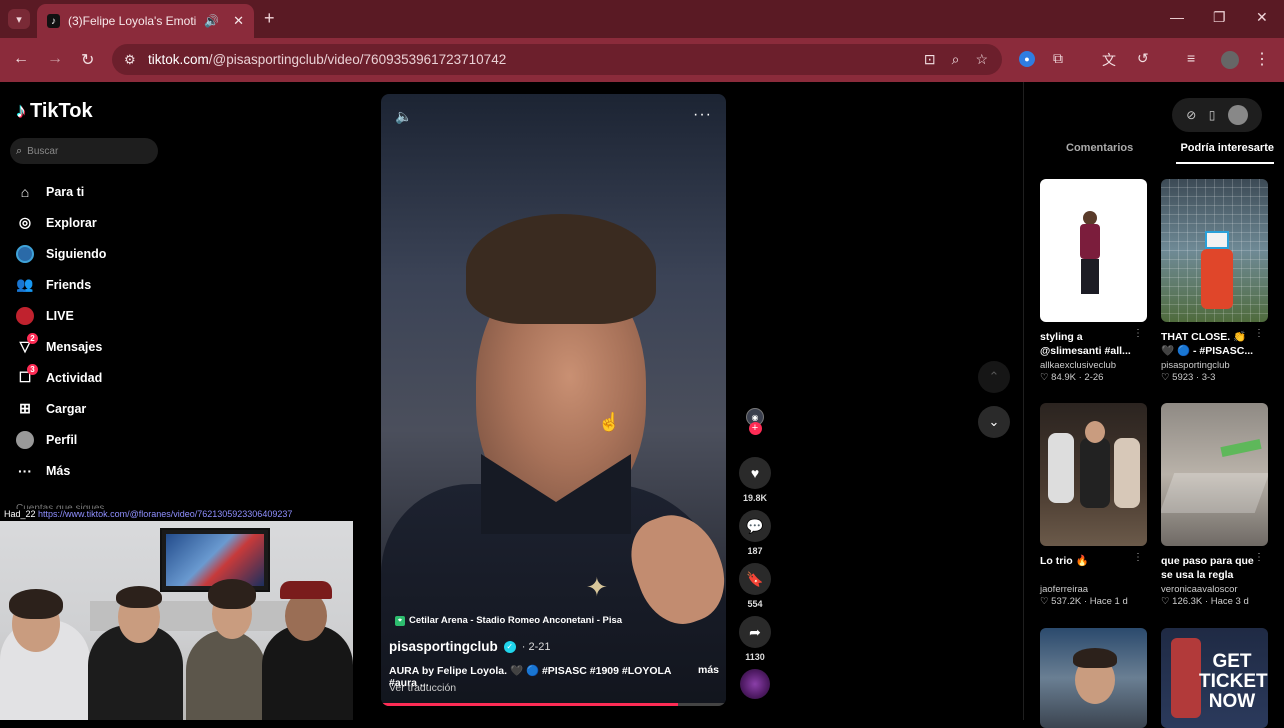 The height and width of the screenshot is (728, 1284). What do you see at coordinates (994, 377) in the screenshot?
I see `previous-video-chevron-up-icon: ⌃` at bounding box center [994, 377].